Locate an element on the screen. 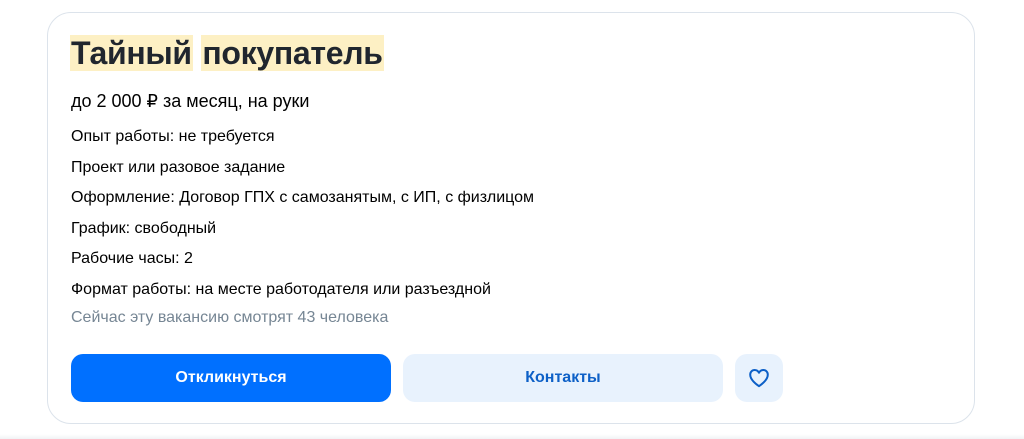 This screenshot has width=1024, height=439. divider is located at coordinates (512, 436).